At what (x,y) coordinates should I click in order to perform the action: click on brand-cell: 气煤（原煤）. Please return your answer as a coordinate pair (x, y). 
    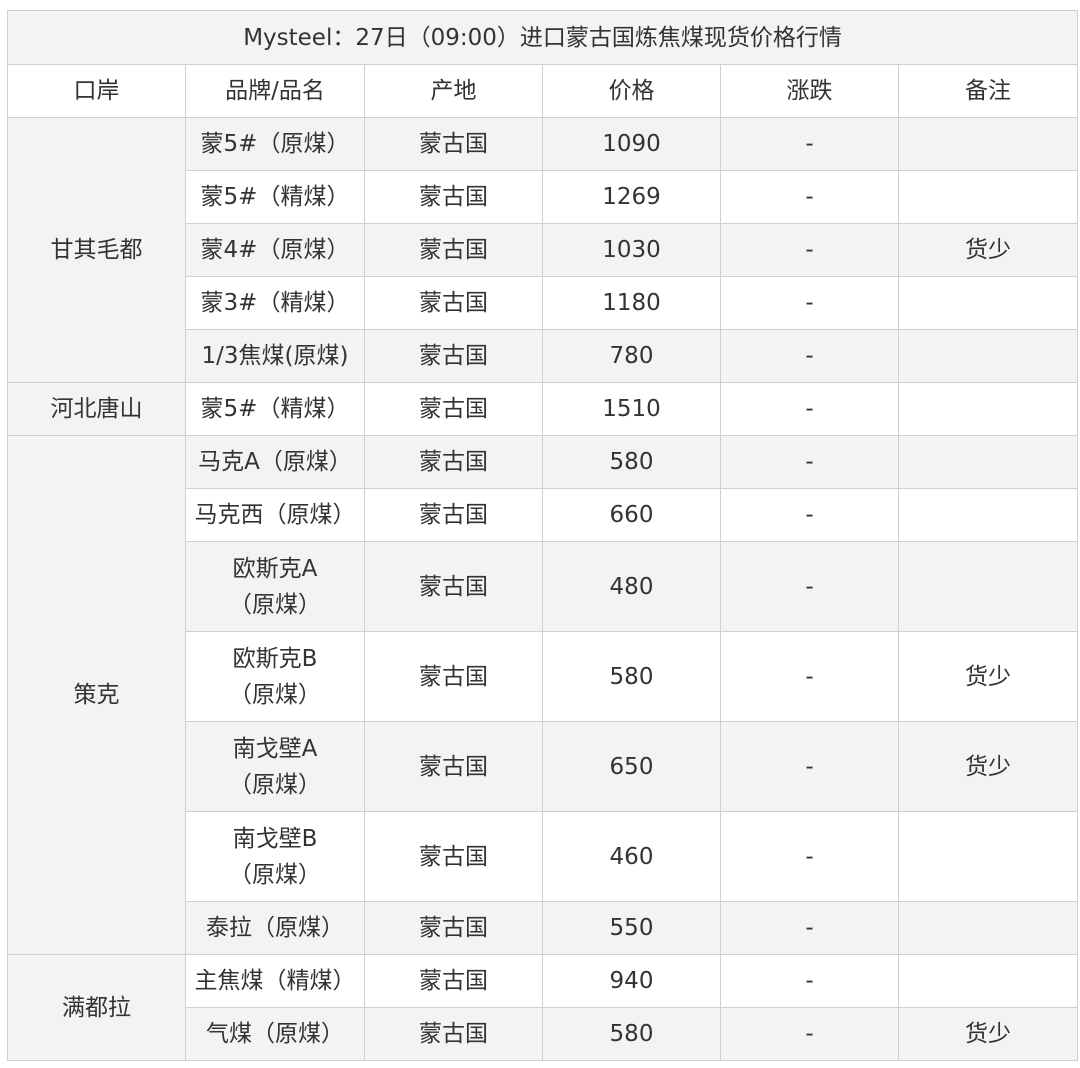
    Looking at the image, I should click on (275, 1034).